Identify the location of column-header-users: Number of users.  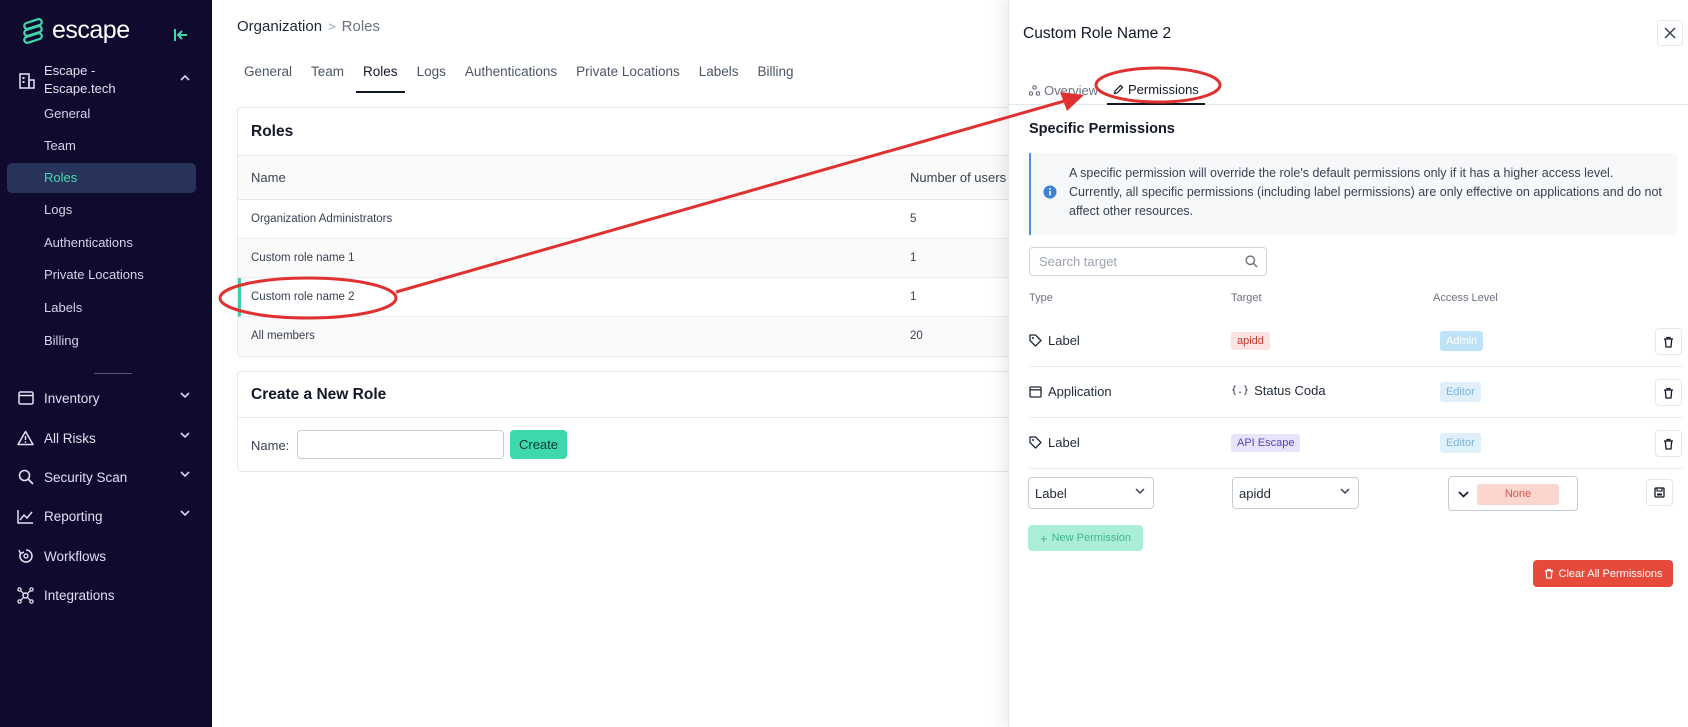
(958, 177).